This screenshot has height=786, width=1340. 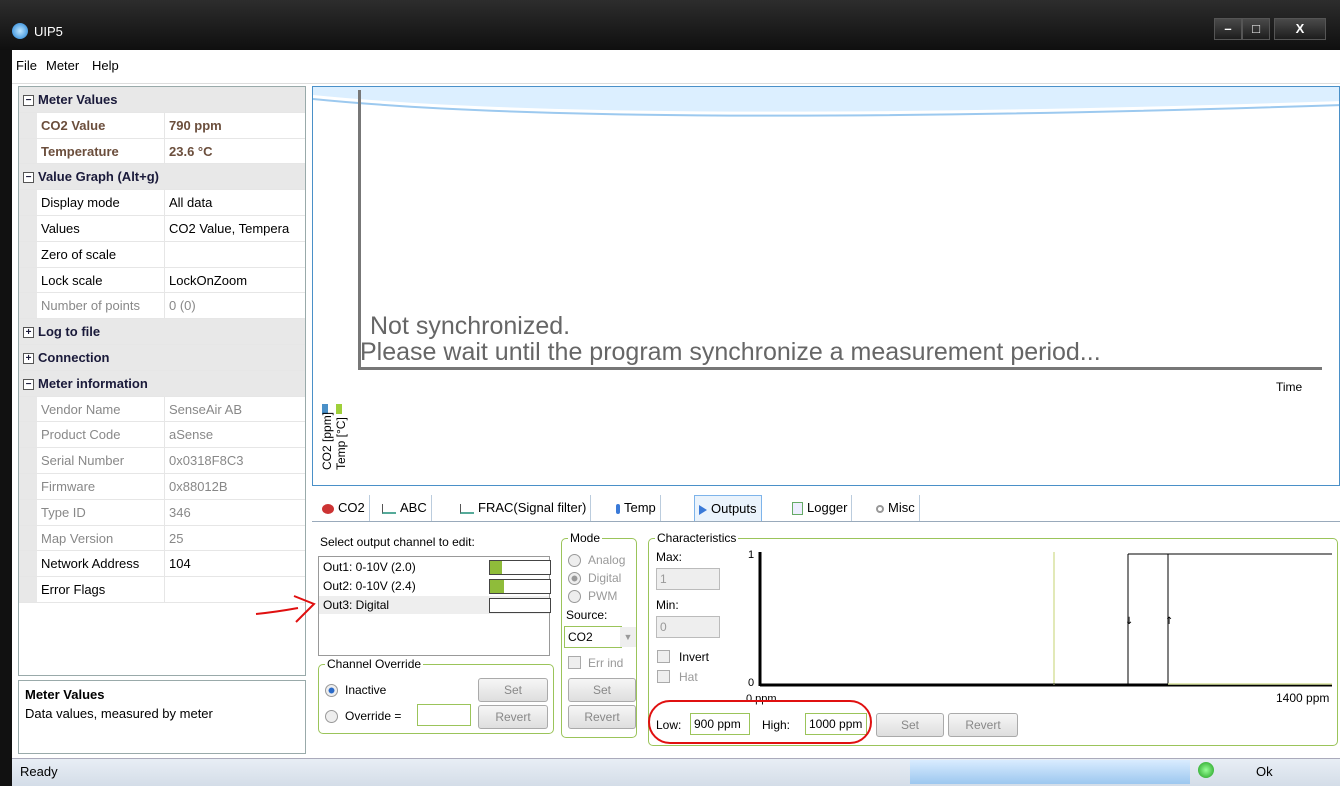 What do you see at coordinates (618, 508) in the screenshot?
I see `thermometer-icon` at bounding box center [618, 508].